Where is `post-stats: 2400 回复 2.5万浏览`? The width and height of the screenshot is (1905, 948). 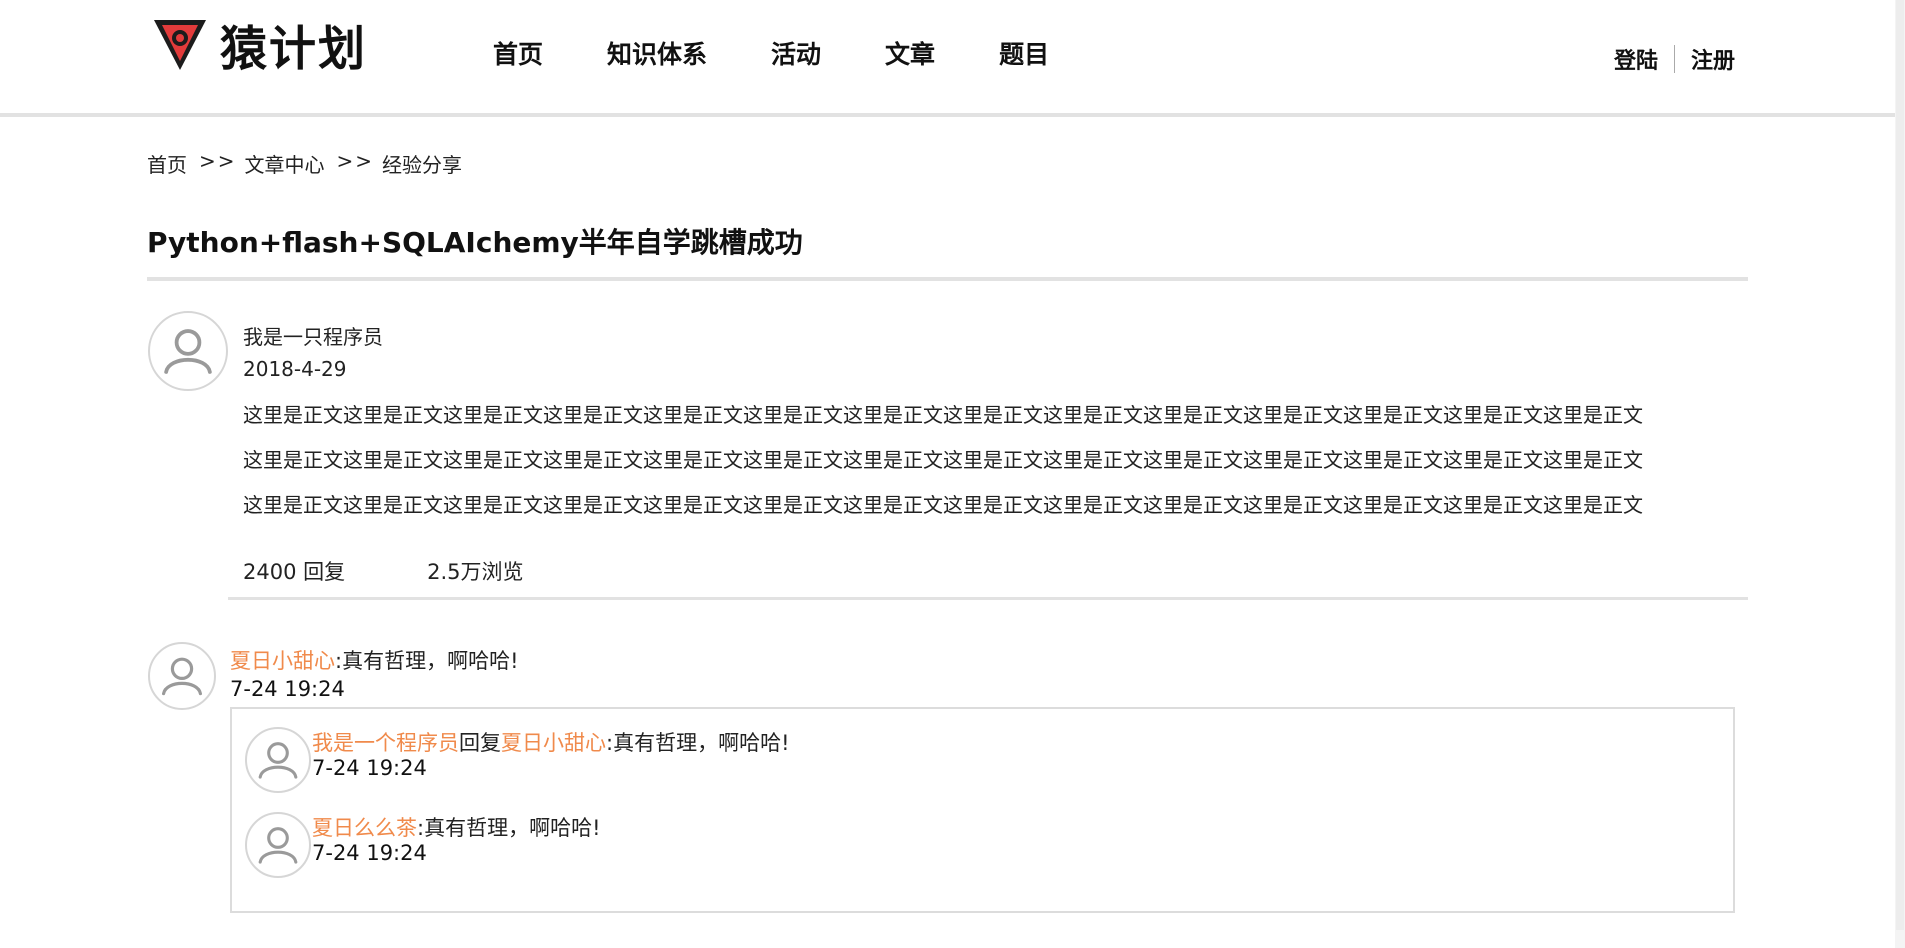 post-stats: 2400 回复 2.5万浏览 is located at coordinates (383, 571).